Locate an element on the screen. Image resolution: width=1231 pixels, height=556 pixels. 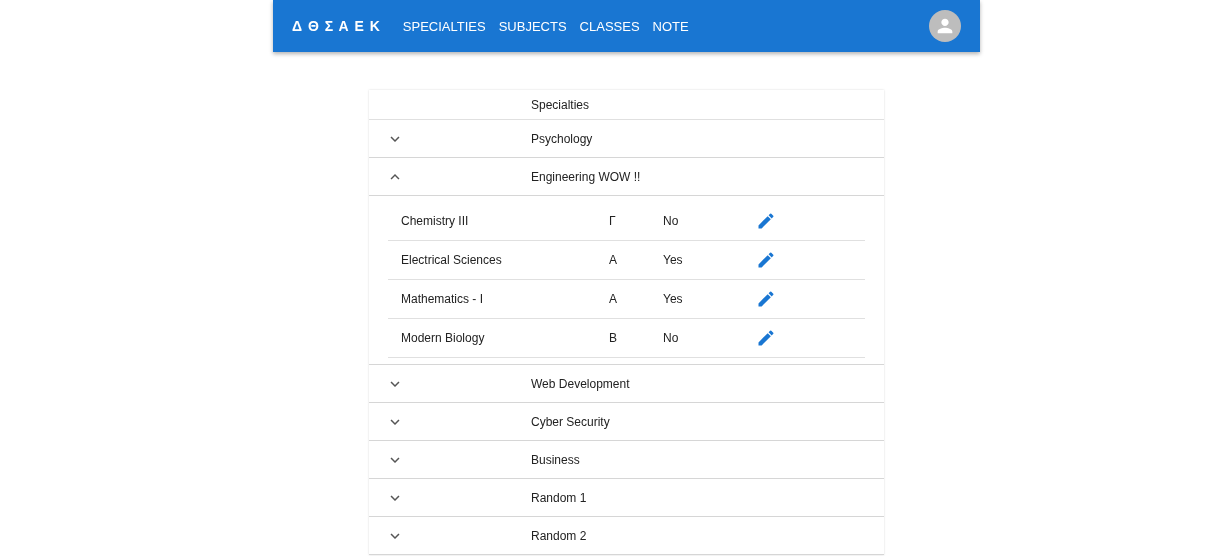
specialty-name: Random 1 is located at coordinates (559, 497).